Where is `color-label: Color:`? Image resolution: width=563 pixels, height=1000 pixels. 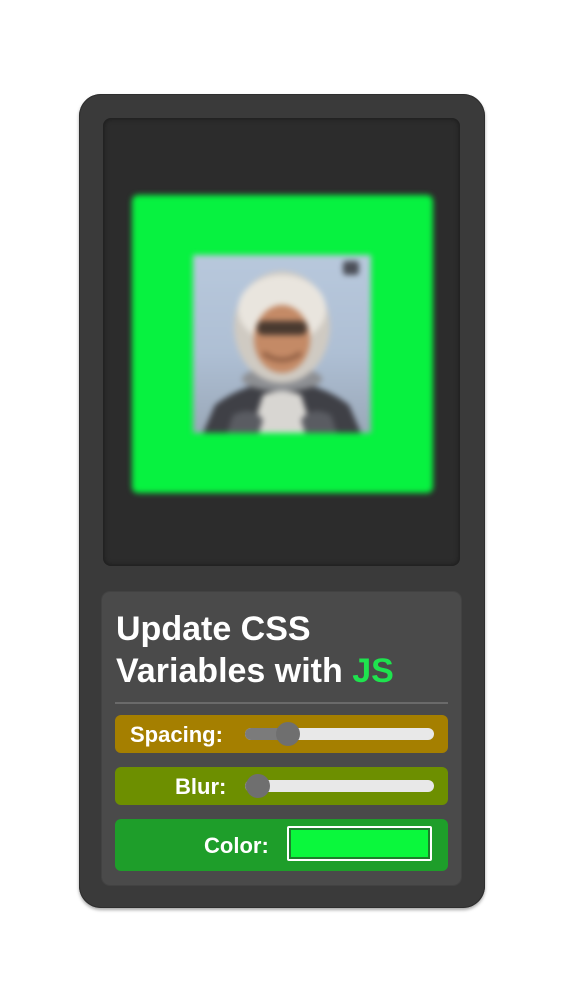 color-label: Color: is located at coordinates (236, 845).